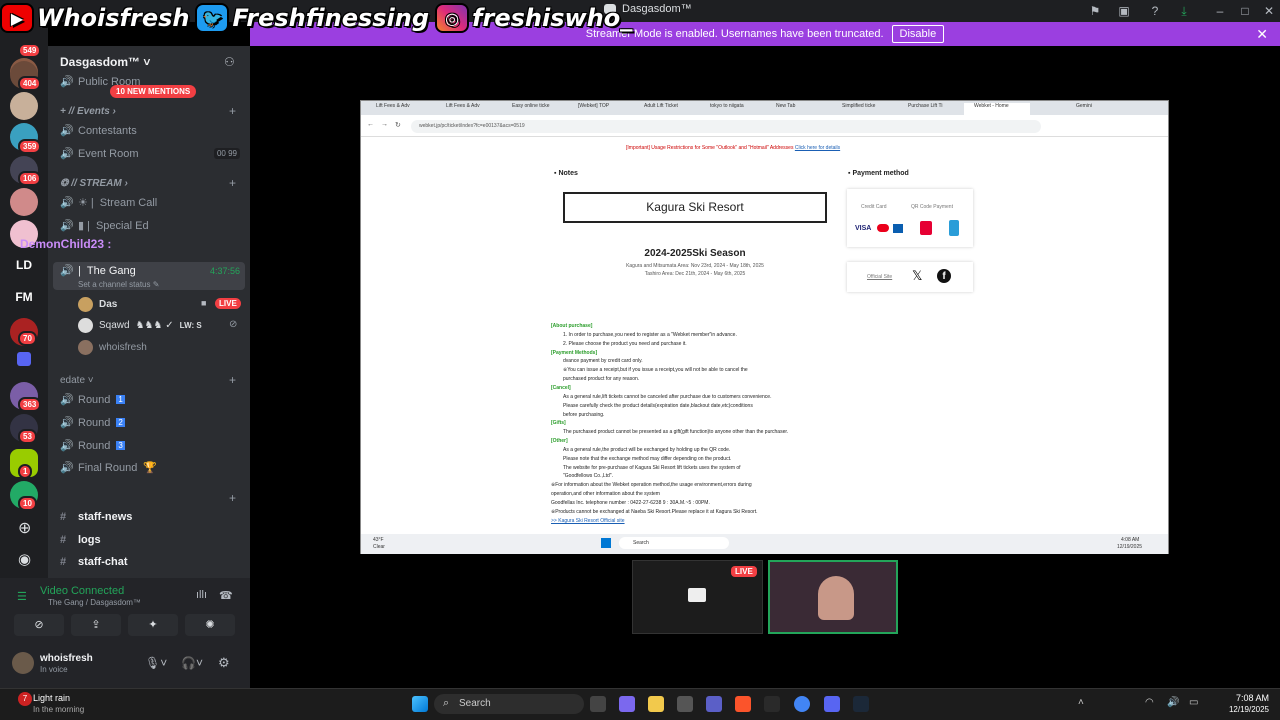 The height and width of the screenshot is (720, 1280). Describe the element at coordinates (861, 704) in the screenshot. I see `steam-icon` at that location.